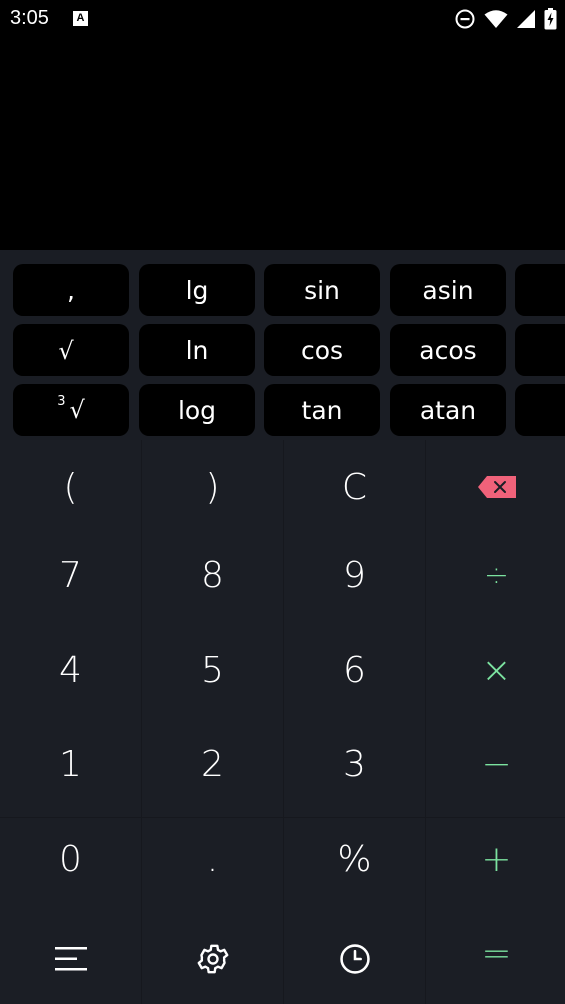  Describe the element at coordinates (80, 18) in the screenshot. I see `notification-app-icon: A` at that location.